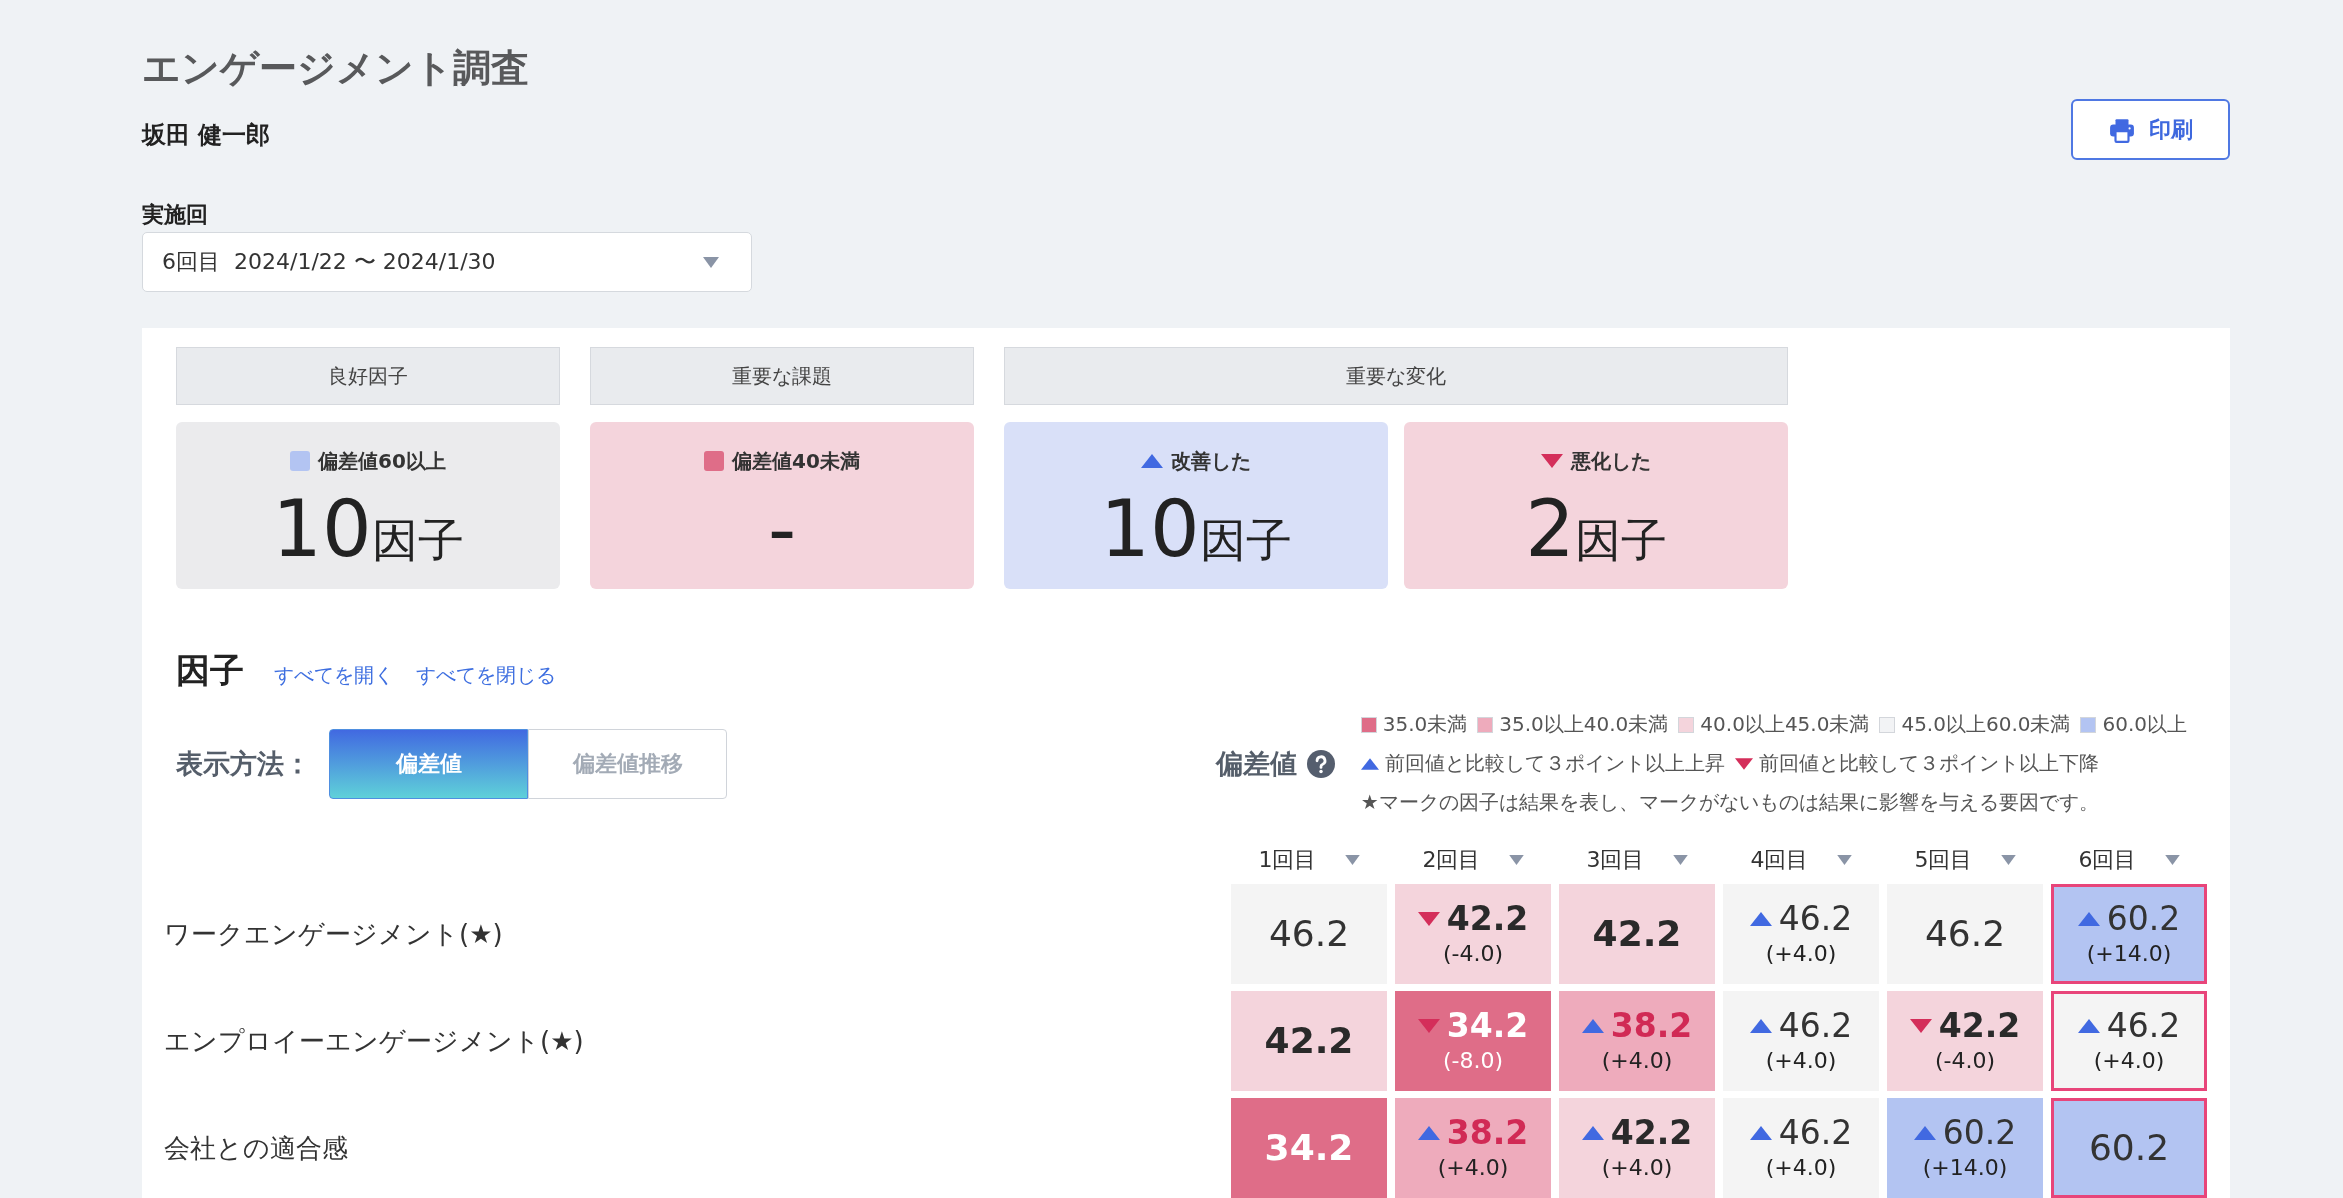 The width and height of the screenshot is (2343, 1198). I want to click on card-label: 偏差値40未満, so click(796, 461).